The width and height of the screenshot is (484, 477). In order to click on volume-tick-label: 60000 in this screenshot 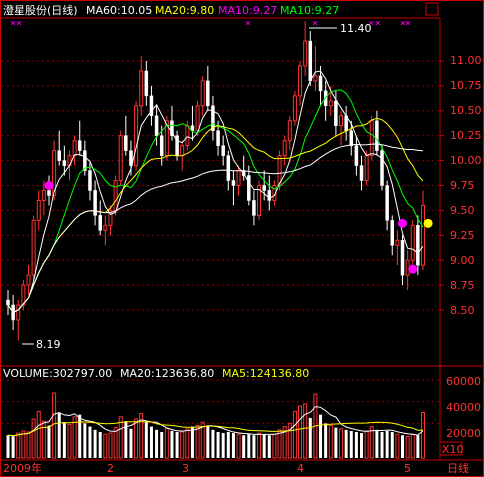, I will do `click(463, 381)`.